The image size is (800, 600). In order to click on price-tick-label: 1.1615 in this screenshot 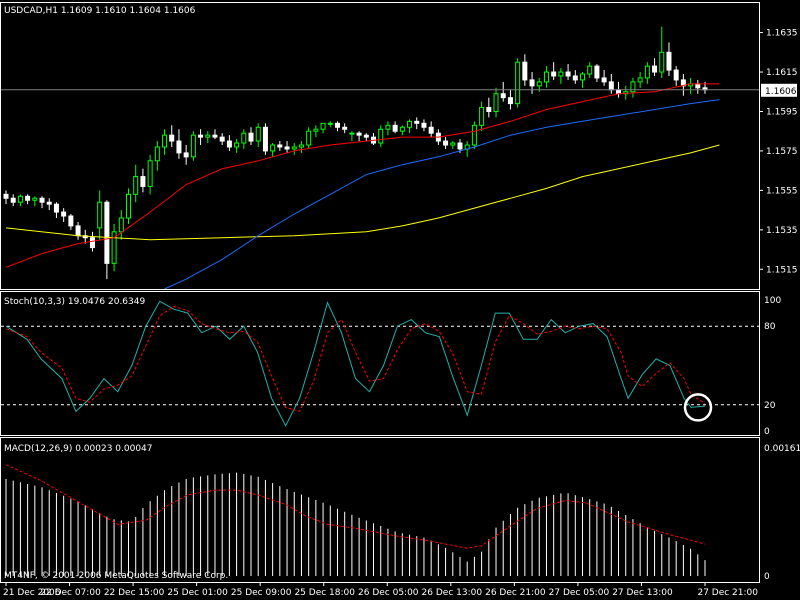, I will do `click(782, 73)`.